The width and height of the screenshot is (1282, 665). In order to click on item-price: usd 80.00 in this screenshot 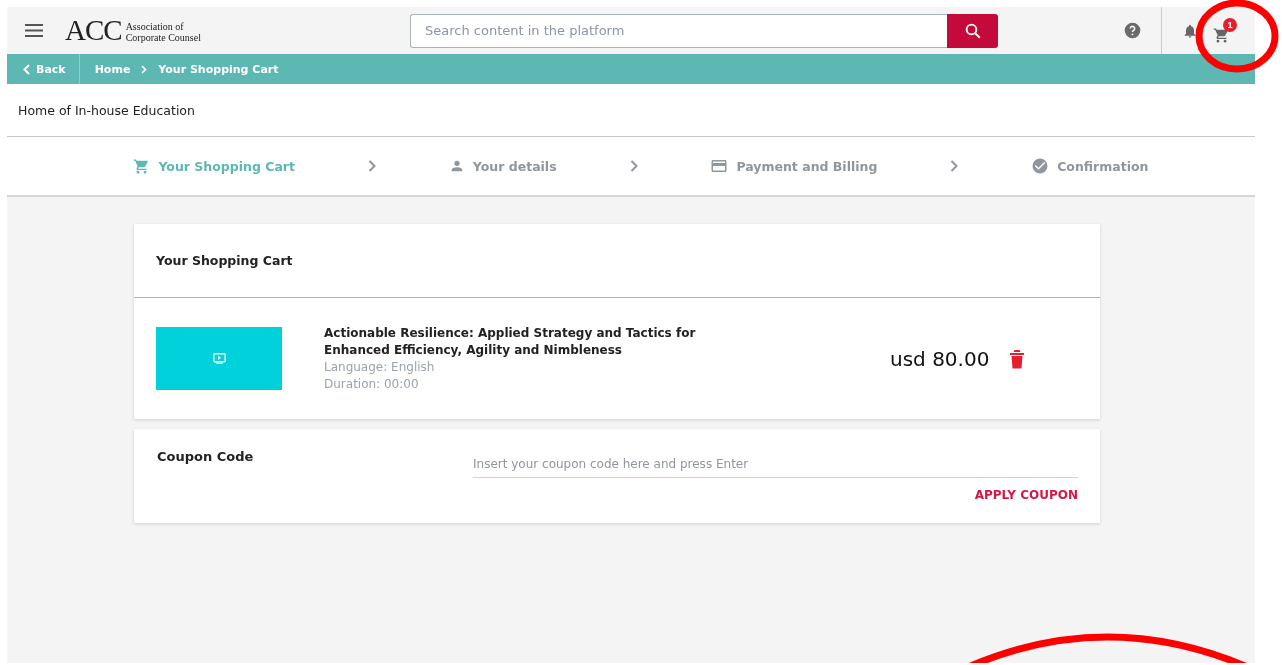, I will do `click(940, 358)`.